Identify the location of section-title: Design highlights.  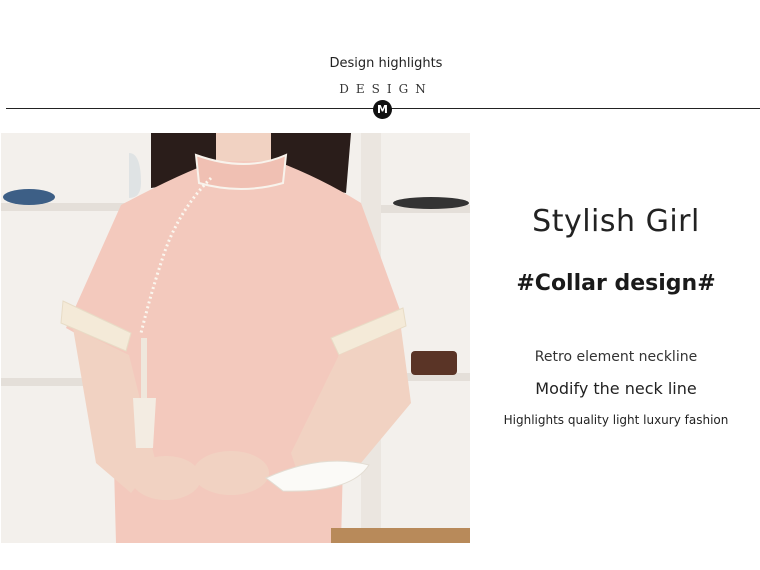
(386, 63).